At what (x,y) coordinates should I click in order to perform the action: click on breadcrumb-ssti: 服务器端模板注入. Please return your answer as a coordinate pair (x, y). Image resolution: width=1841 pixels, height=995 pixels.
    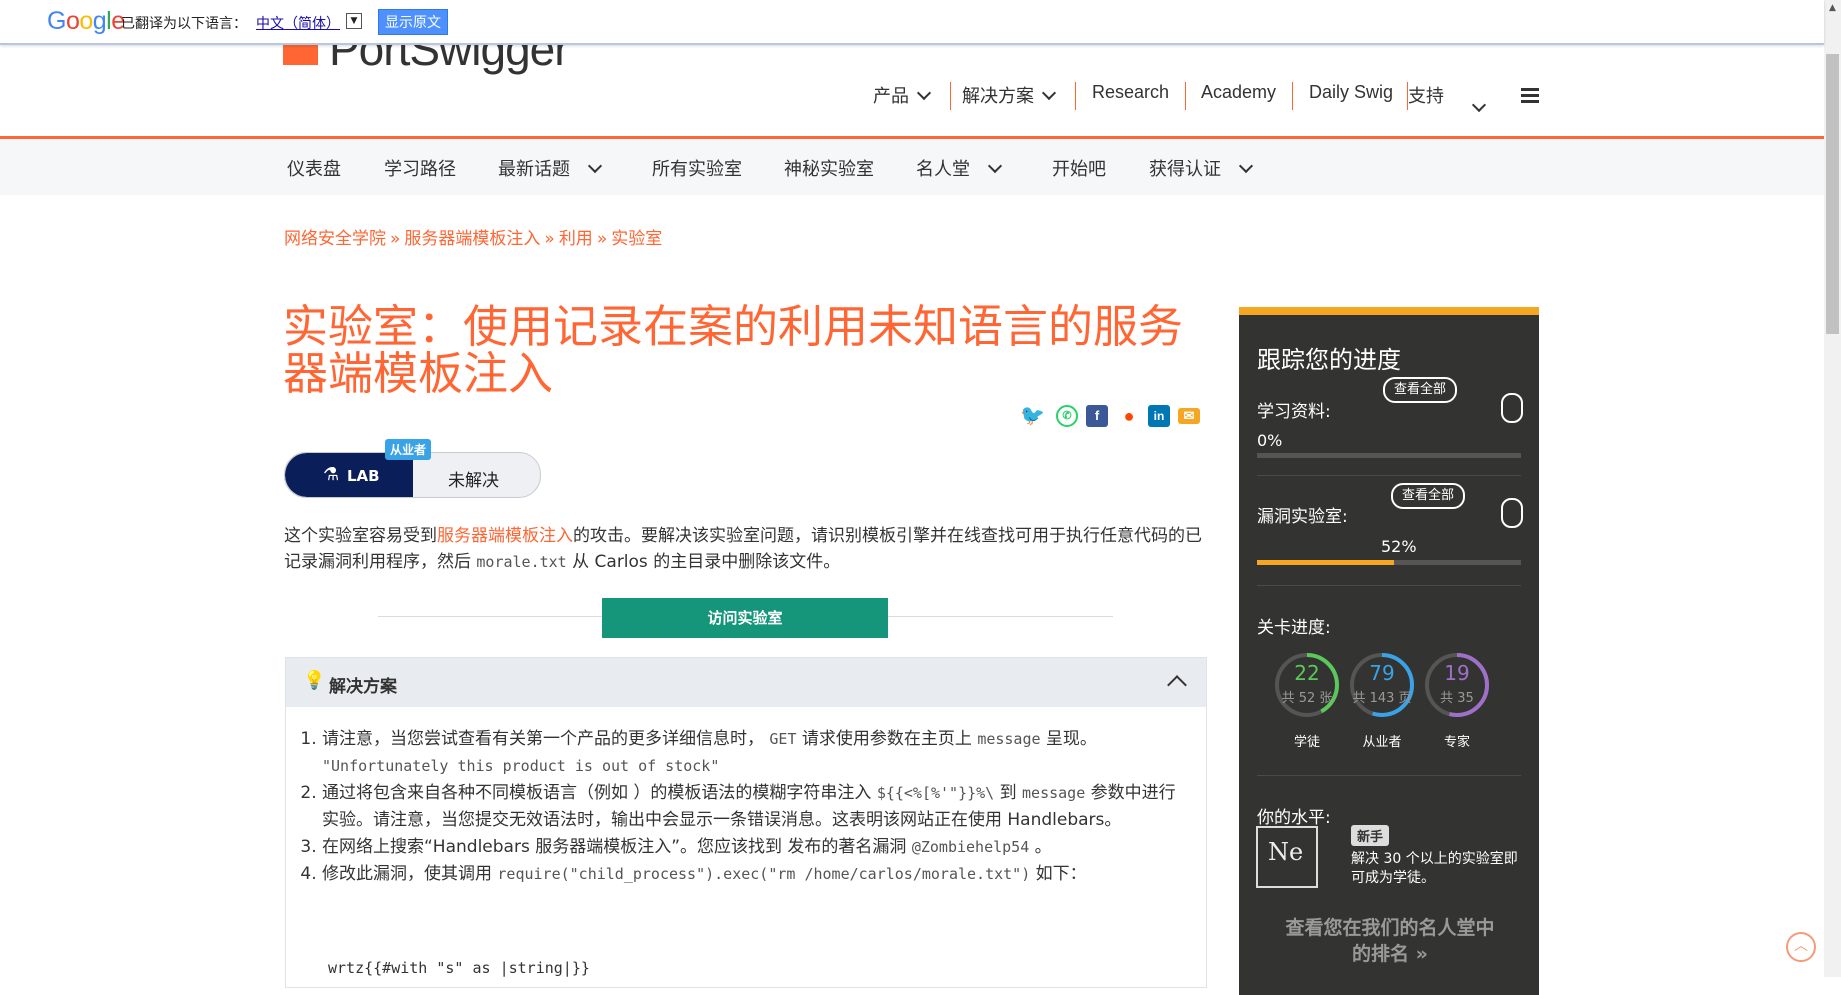
    Looking at the image, I should click on (472, 239).